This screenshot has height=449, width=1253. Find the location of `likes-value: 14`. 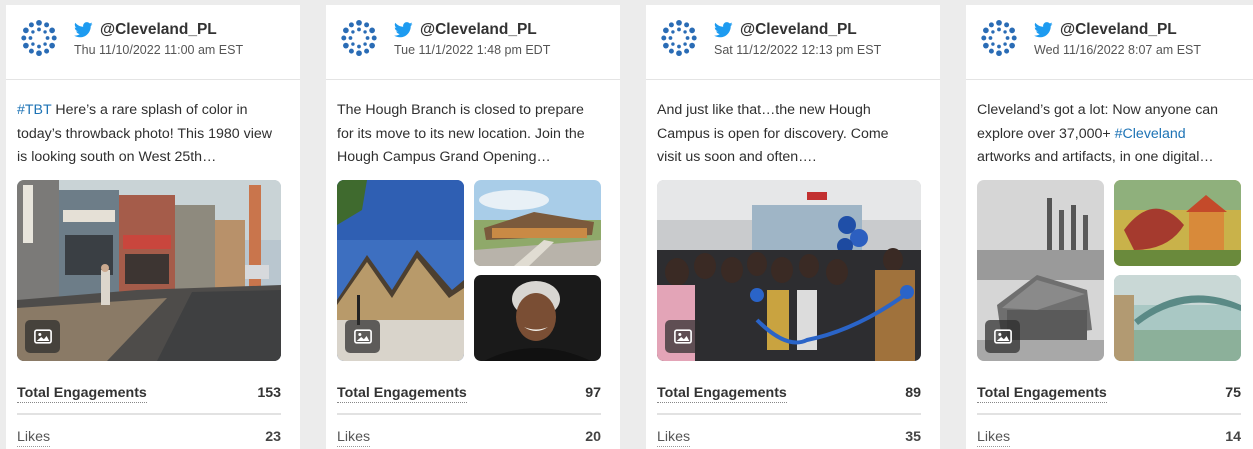

likes-value: 14 is located at coordinates (1233, 437).